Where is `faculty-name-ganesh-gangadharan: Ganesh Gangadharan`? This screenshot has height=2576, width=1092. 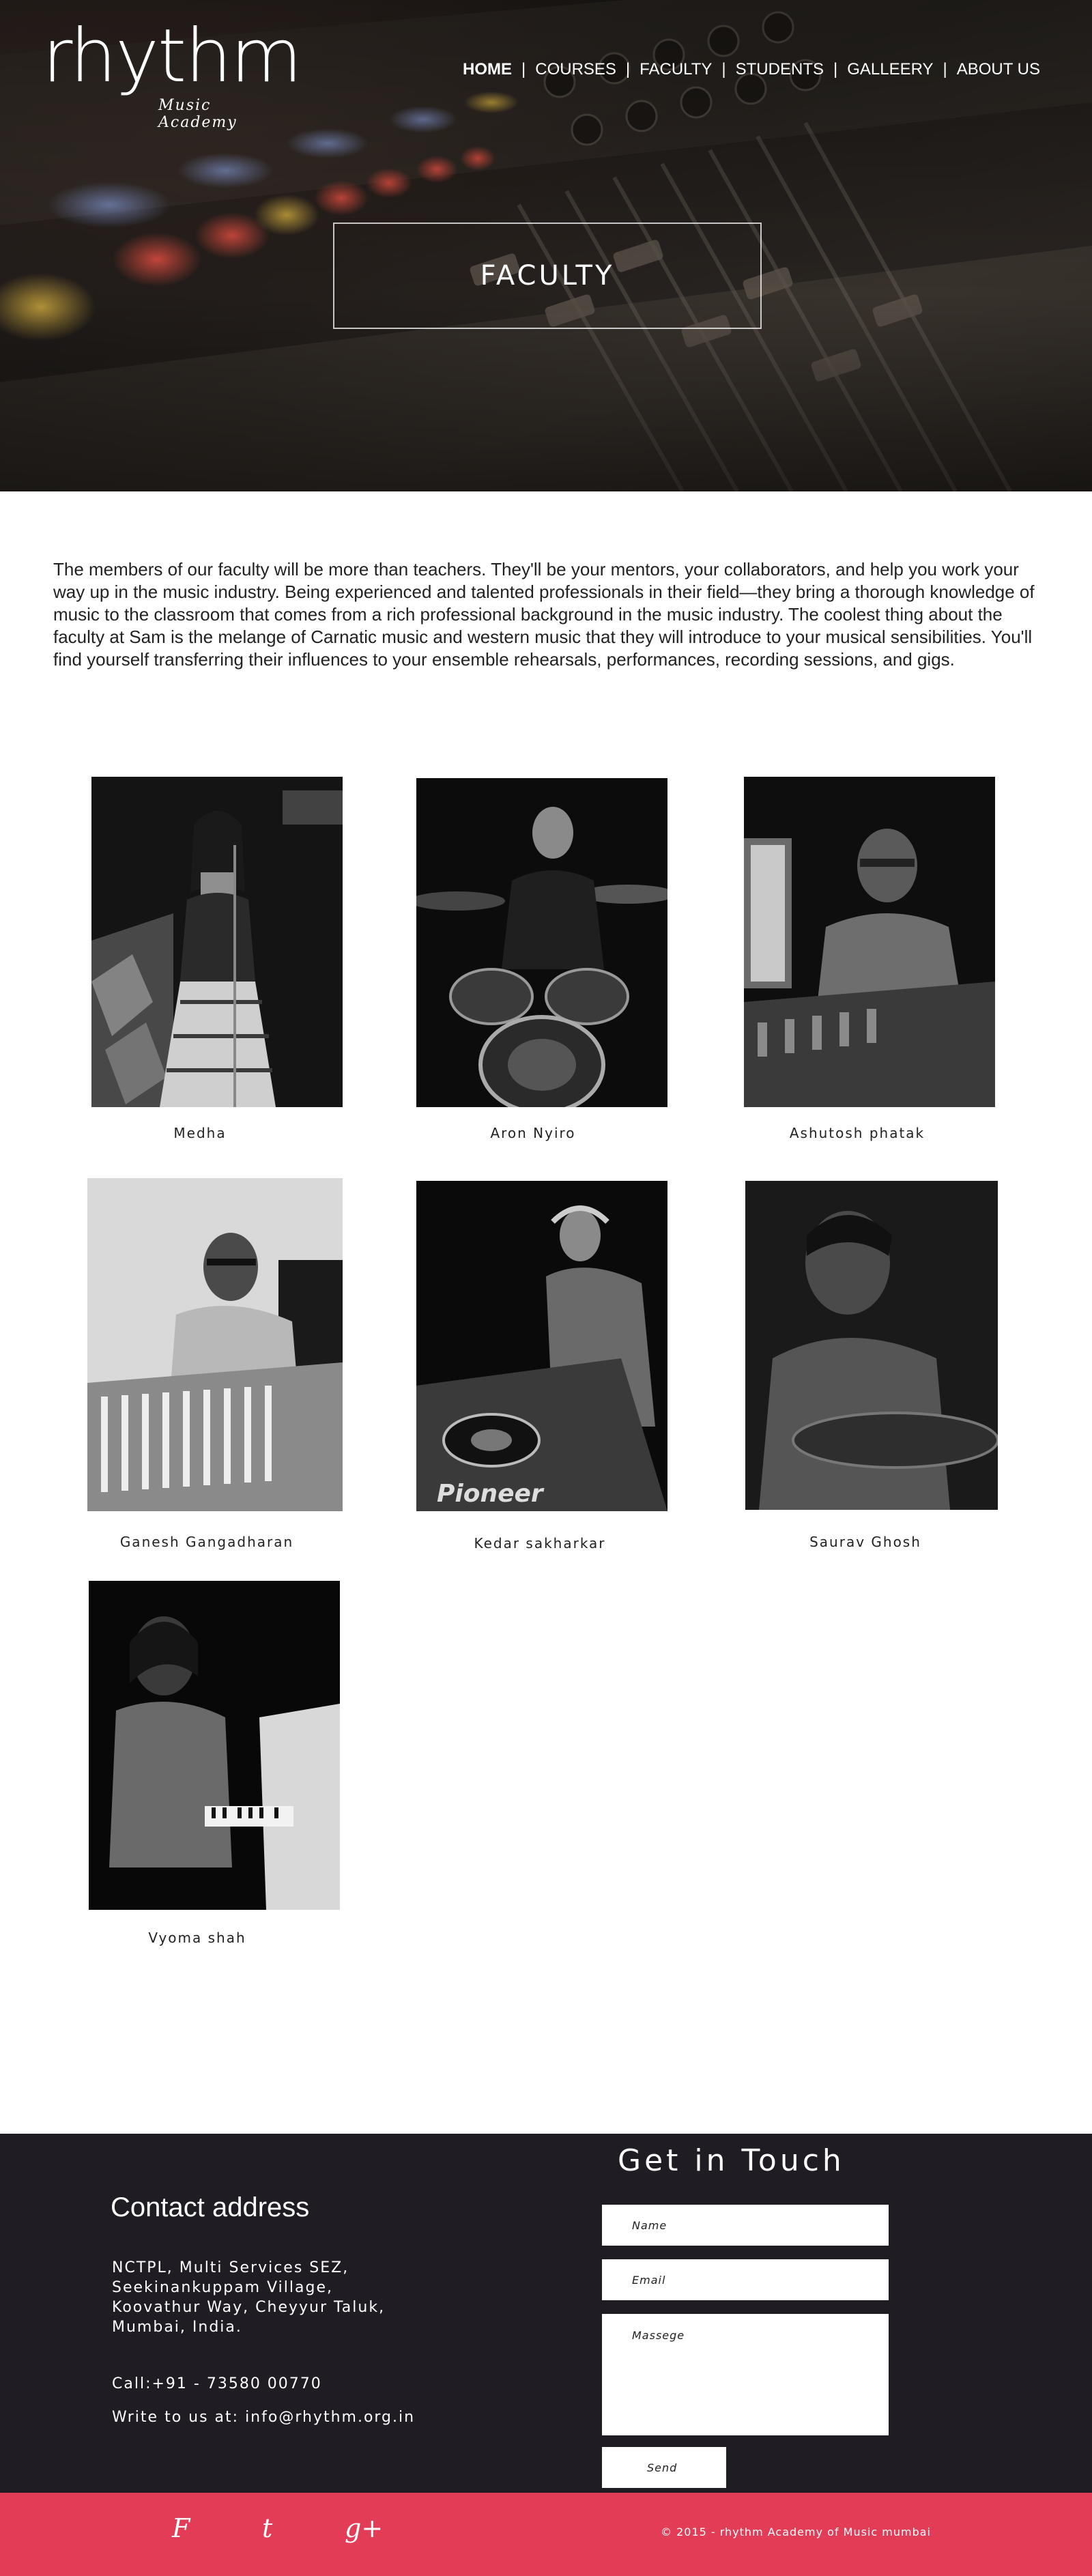 faculty-name-ganesh-gangadharan: Ganesh Gangadharan is located at coordinates (206, 1542).